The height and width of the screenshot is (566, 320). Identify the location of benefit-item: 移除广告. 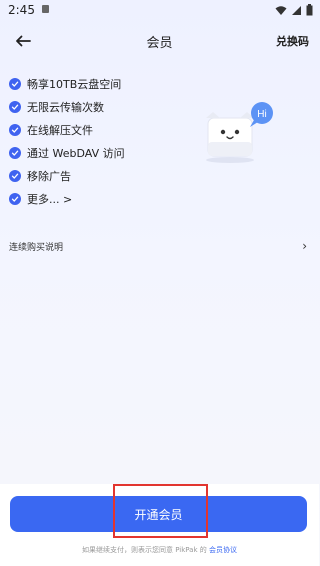
(67, 175).